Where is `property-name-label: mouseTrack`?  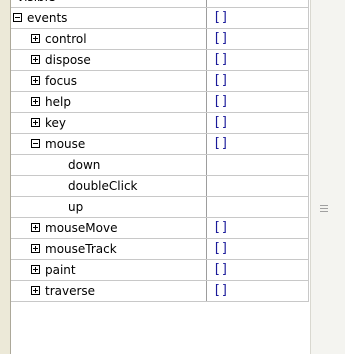 property-name-label: mouseTrack is located at coordinates (81, 249).